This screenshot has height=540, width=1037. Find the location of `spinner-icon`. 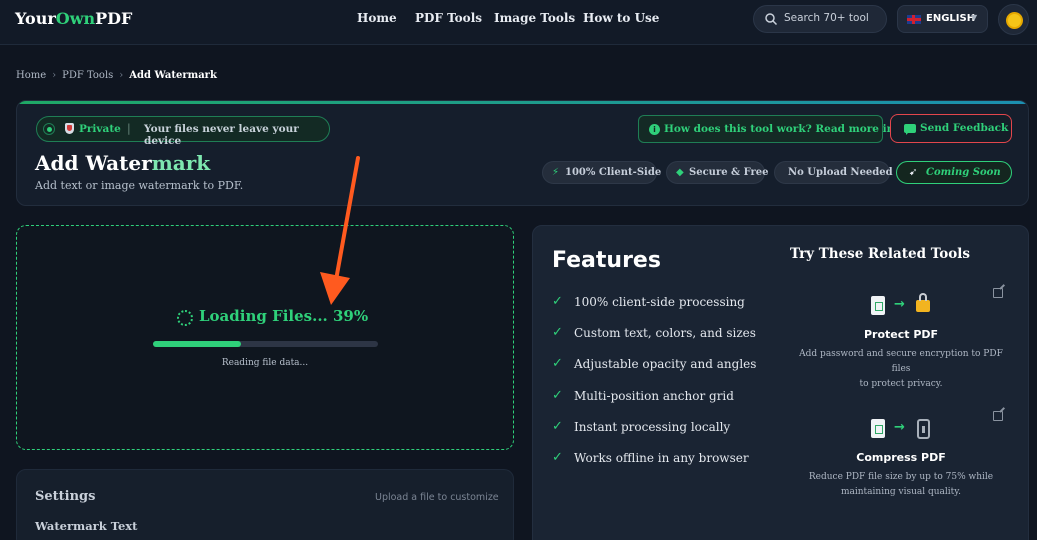

spinner-icon is located at coordinates (185, 318).